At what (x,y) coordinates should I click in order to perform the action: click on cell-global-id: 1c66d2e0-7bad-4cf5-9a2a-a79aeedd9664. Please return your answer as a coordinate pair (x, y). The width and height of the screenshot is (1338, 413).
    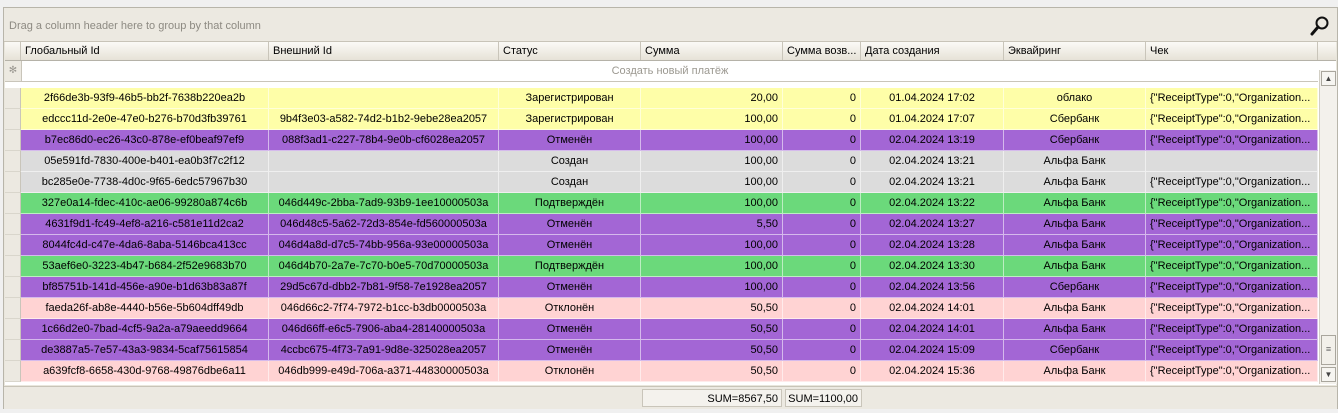
    Looking at the image, I should click on (145, 329).